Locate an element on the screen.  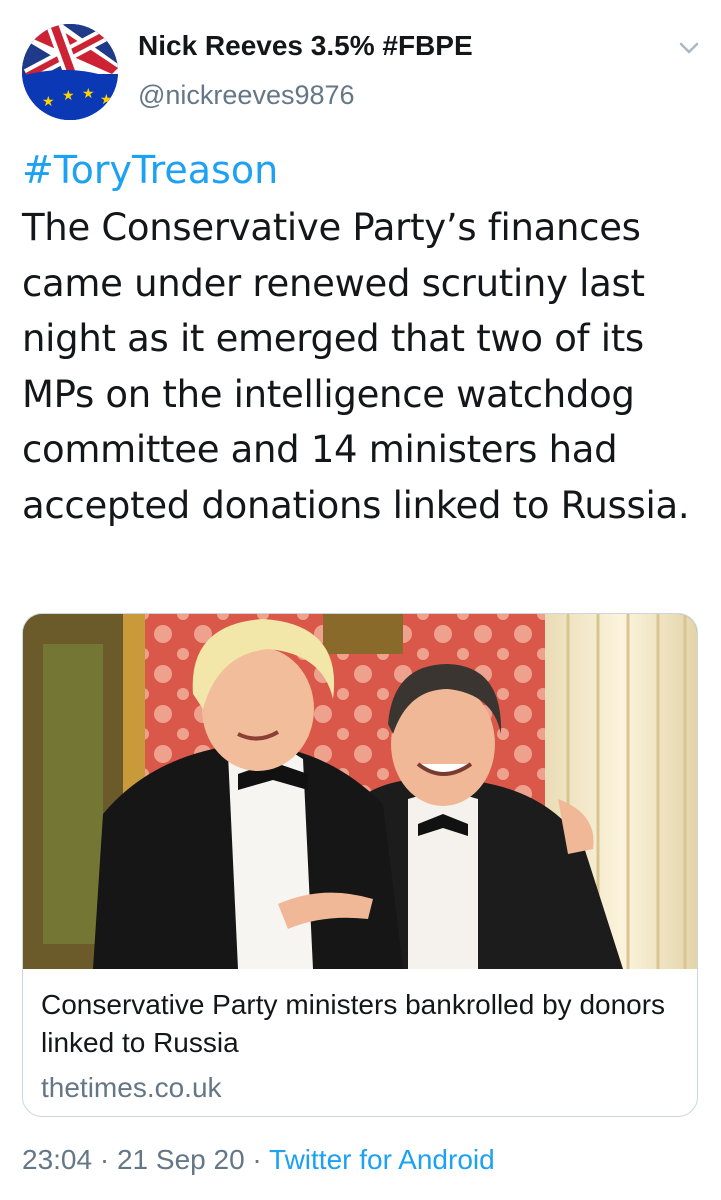
author-display-name: Nick Reeves 3.5% #FBPE is located at coordinates (305, 46).